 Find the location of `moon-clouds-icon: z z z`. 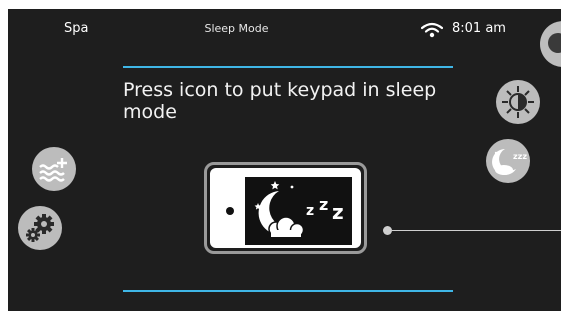

moon-clouds-icon: z z z is located at coordinates (299, 209).